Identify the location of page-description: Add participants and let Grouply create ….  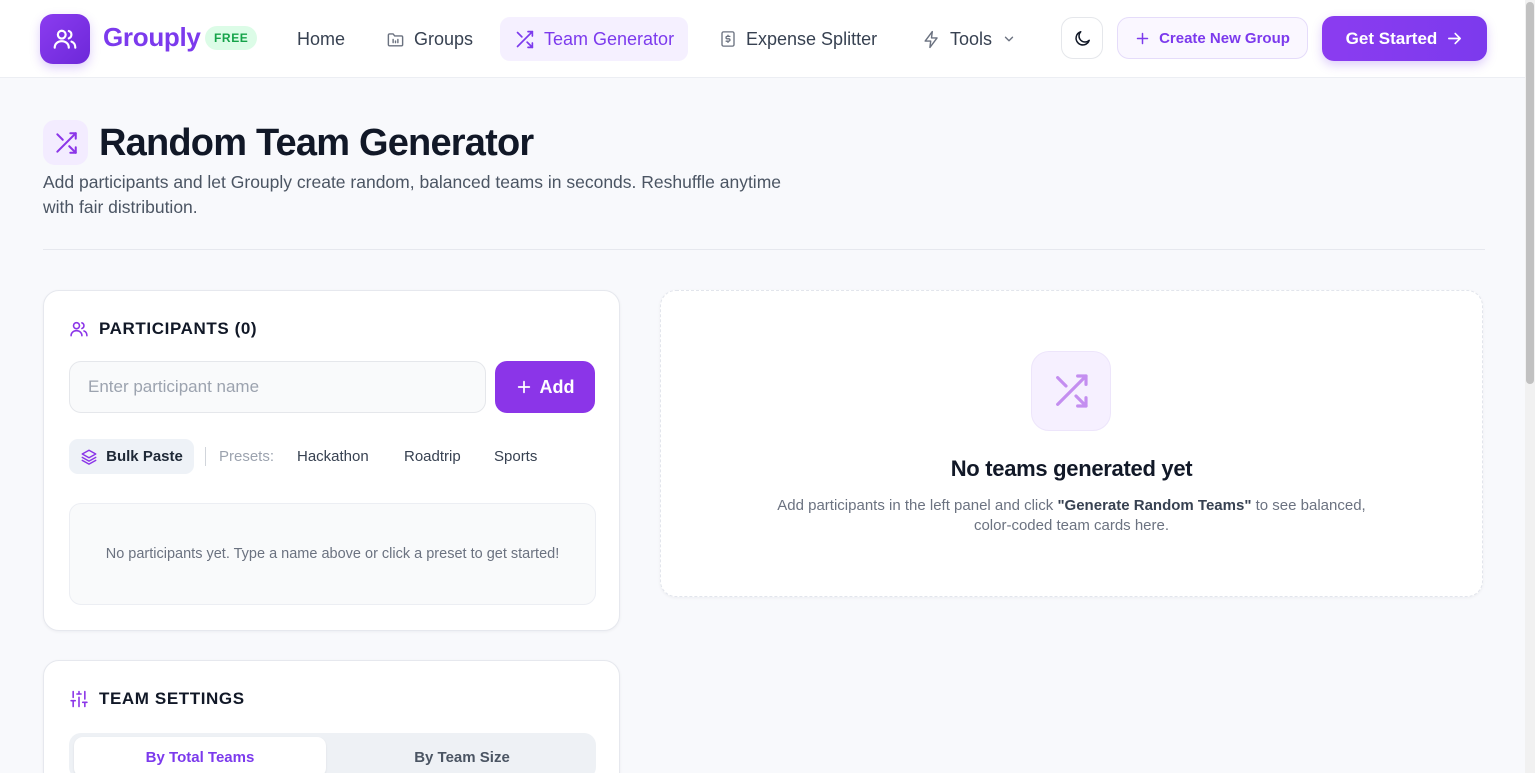
(412, 194).